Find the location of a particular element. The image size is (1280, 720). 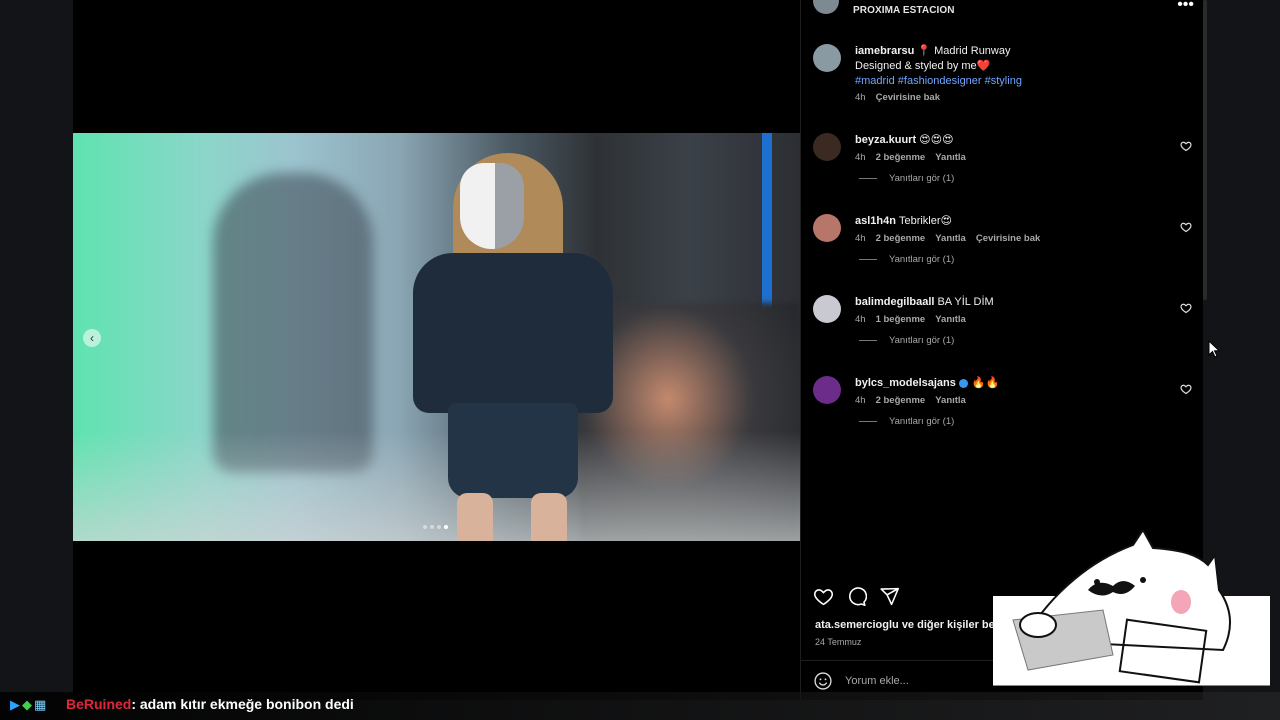

author-avatar is located at coordinates (826, 7).